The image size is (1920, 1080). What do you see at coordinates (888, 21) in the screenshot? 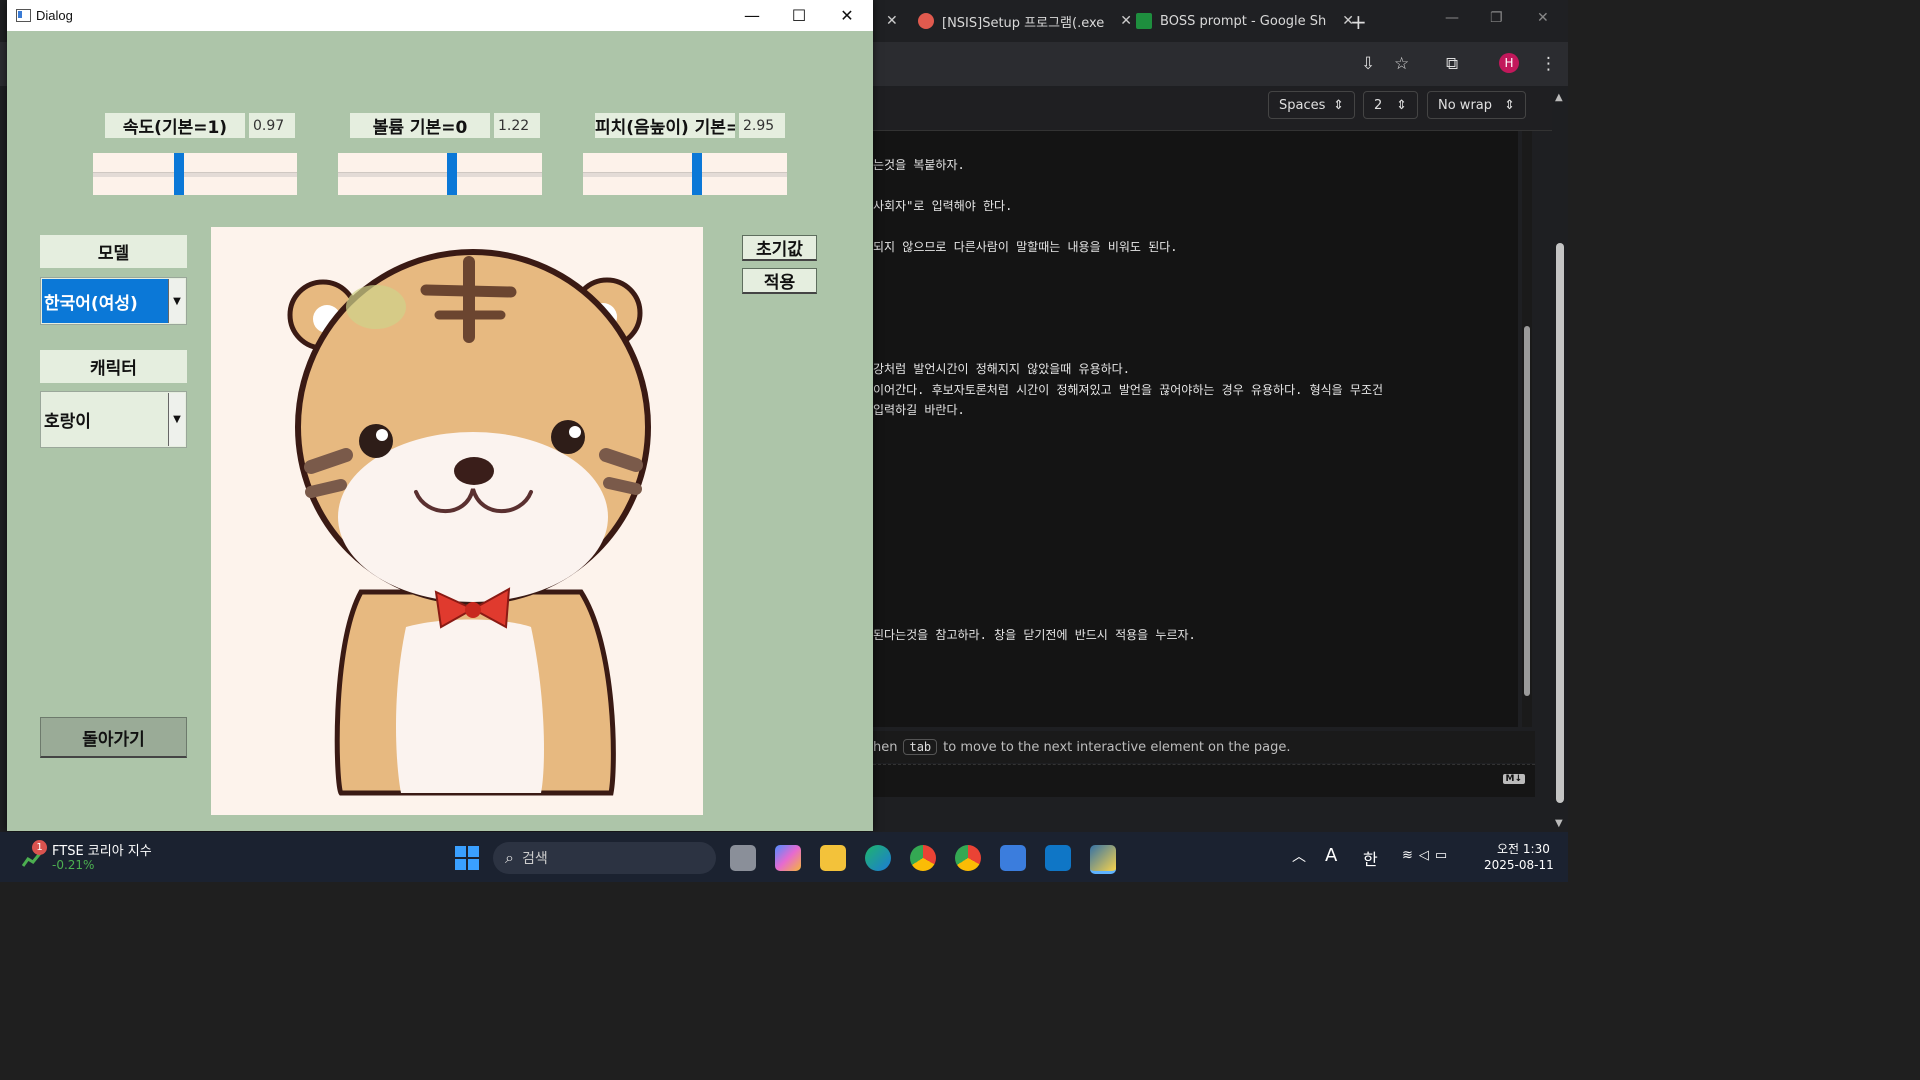
I see `tab-close-partial: ✕` at bounding box center [888, 21].